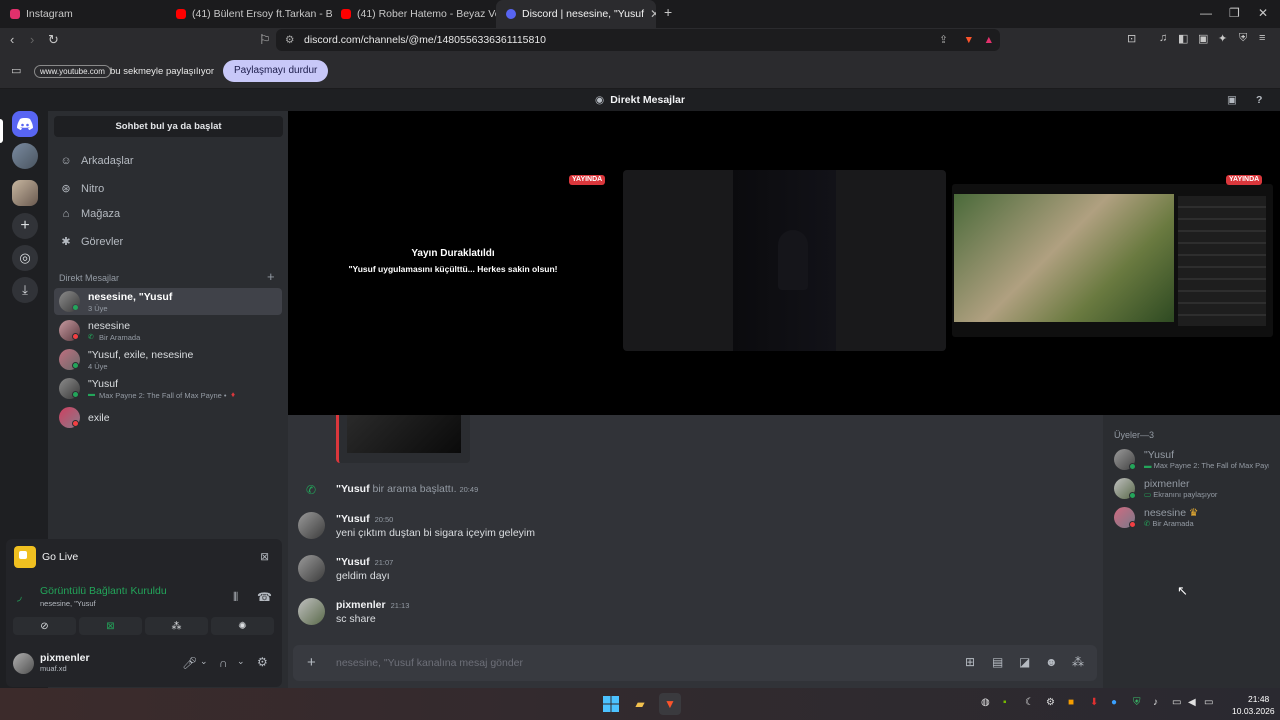 This screenshot has width=1280, height=720. What do you see at coordinates (1155, 702) in the screenshot?
I see `microphone-tray-icon: ♪` at bounding box center [1155, 702].